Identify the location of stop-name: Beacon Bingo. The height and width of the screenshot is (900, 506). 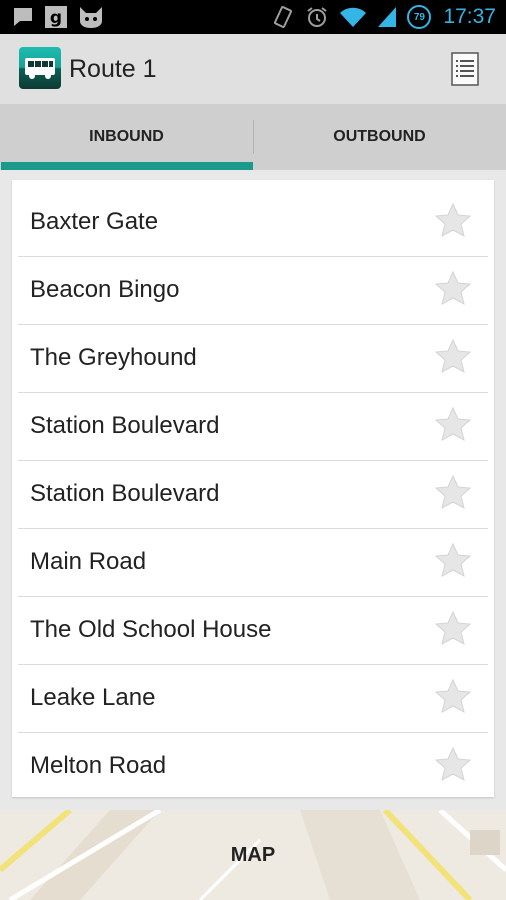
(105, 289).